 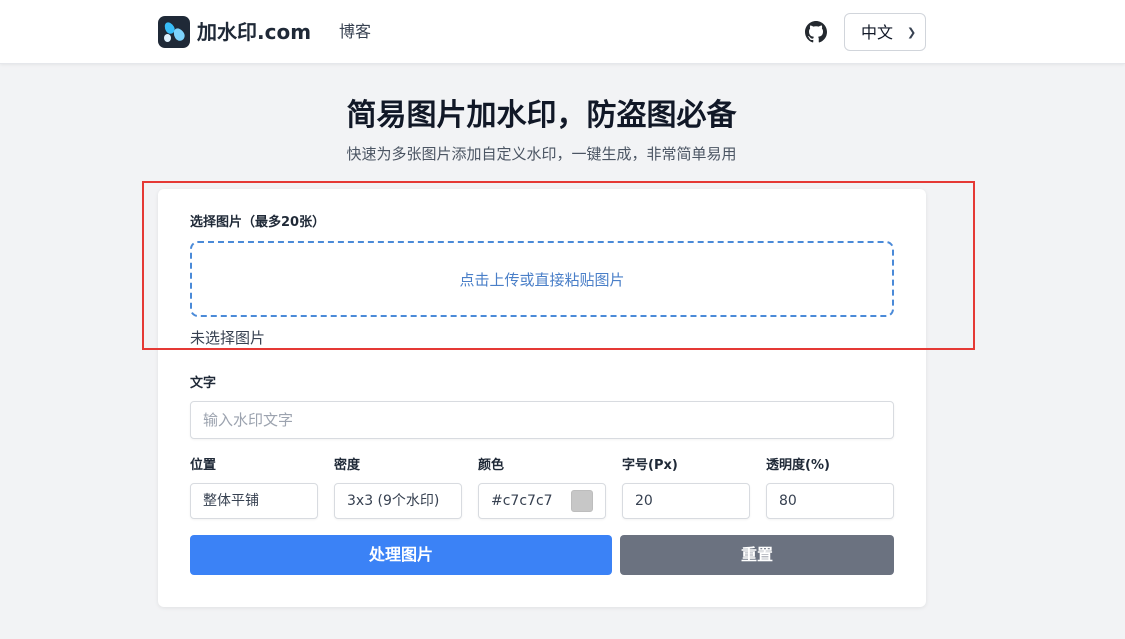 I want to click on position-label: 位置, so click(x=203, y=465).